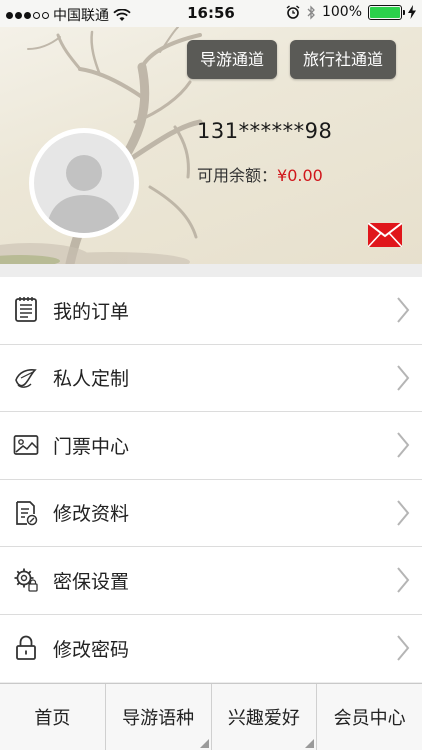 The image size is (422, 750). I want to click on tab-label: 兴趣爱好, so click(263, 718).